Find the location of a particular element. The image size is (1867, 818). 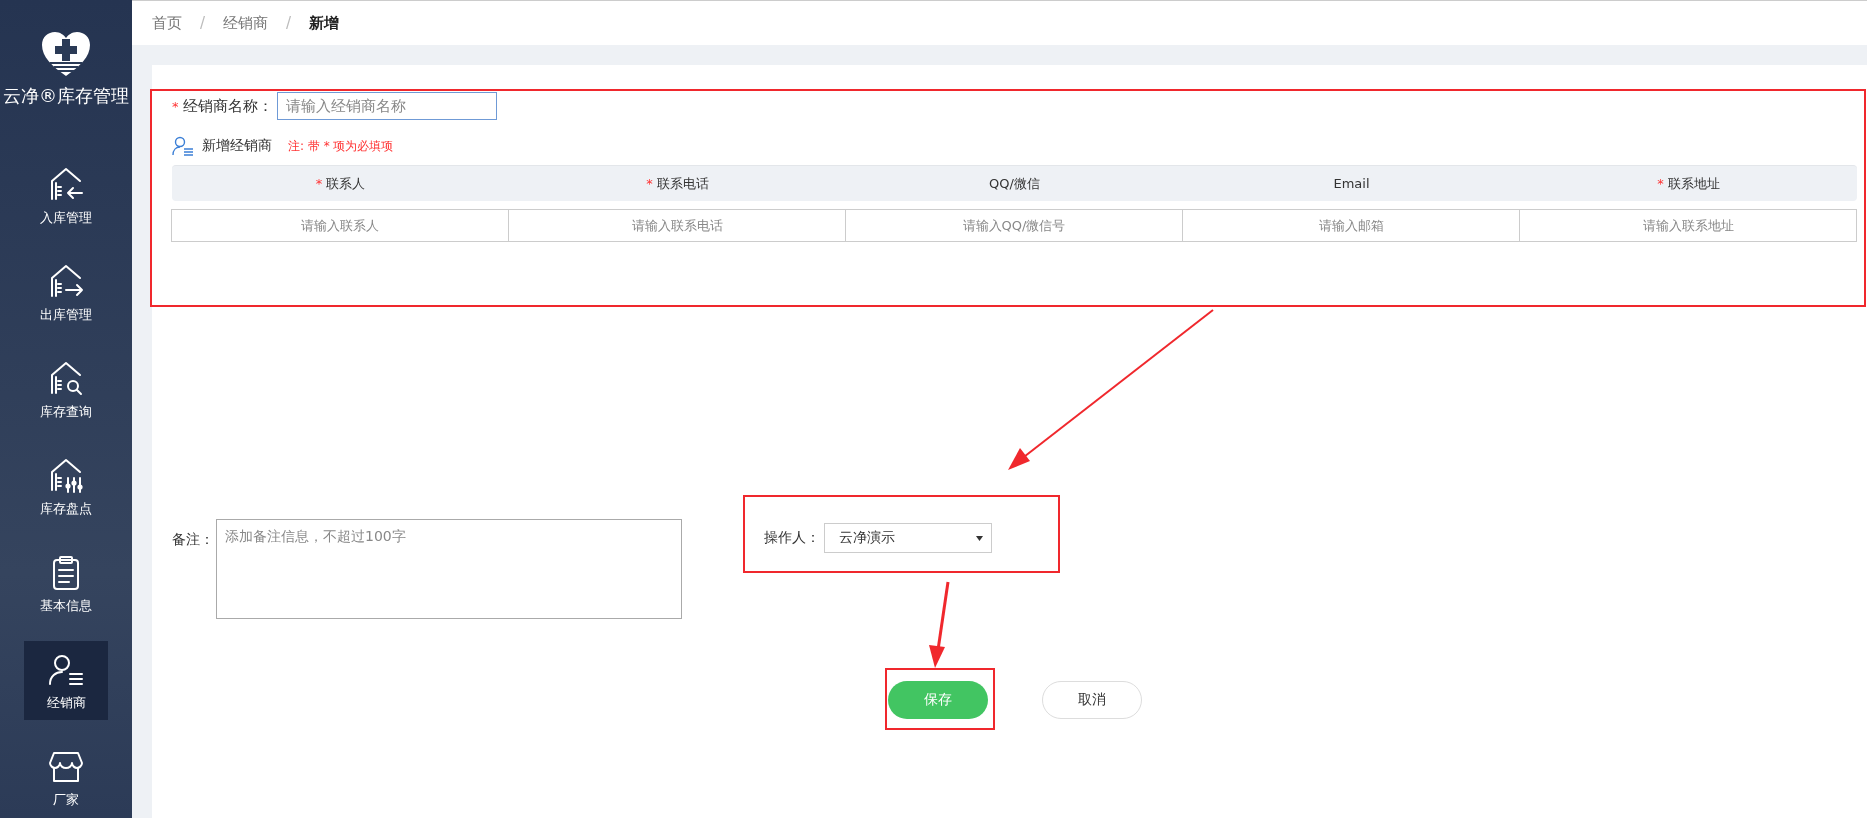

caret-icon is located at coordinates (979, 538).